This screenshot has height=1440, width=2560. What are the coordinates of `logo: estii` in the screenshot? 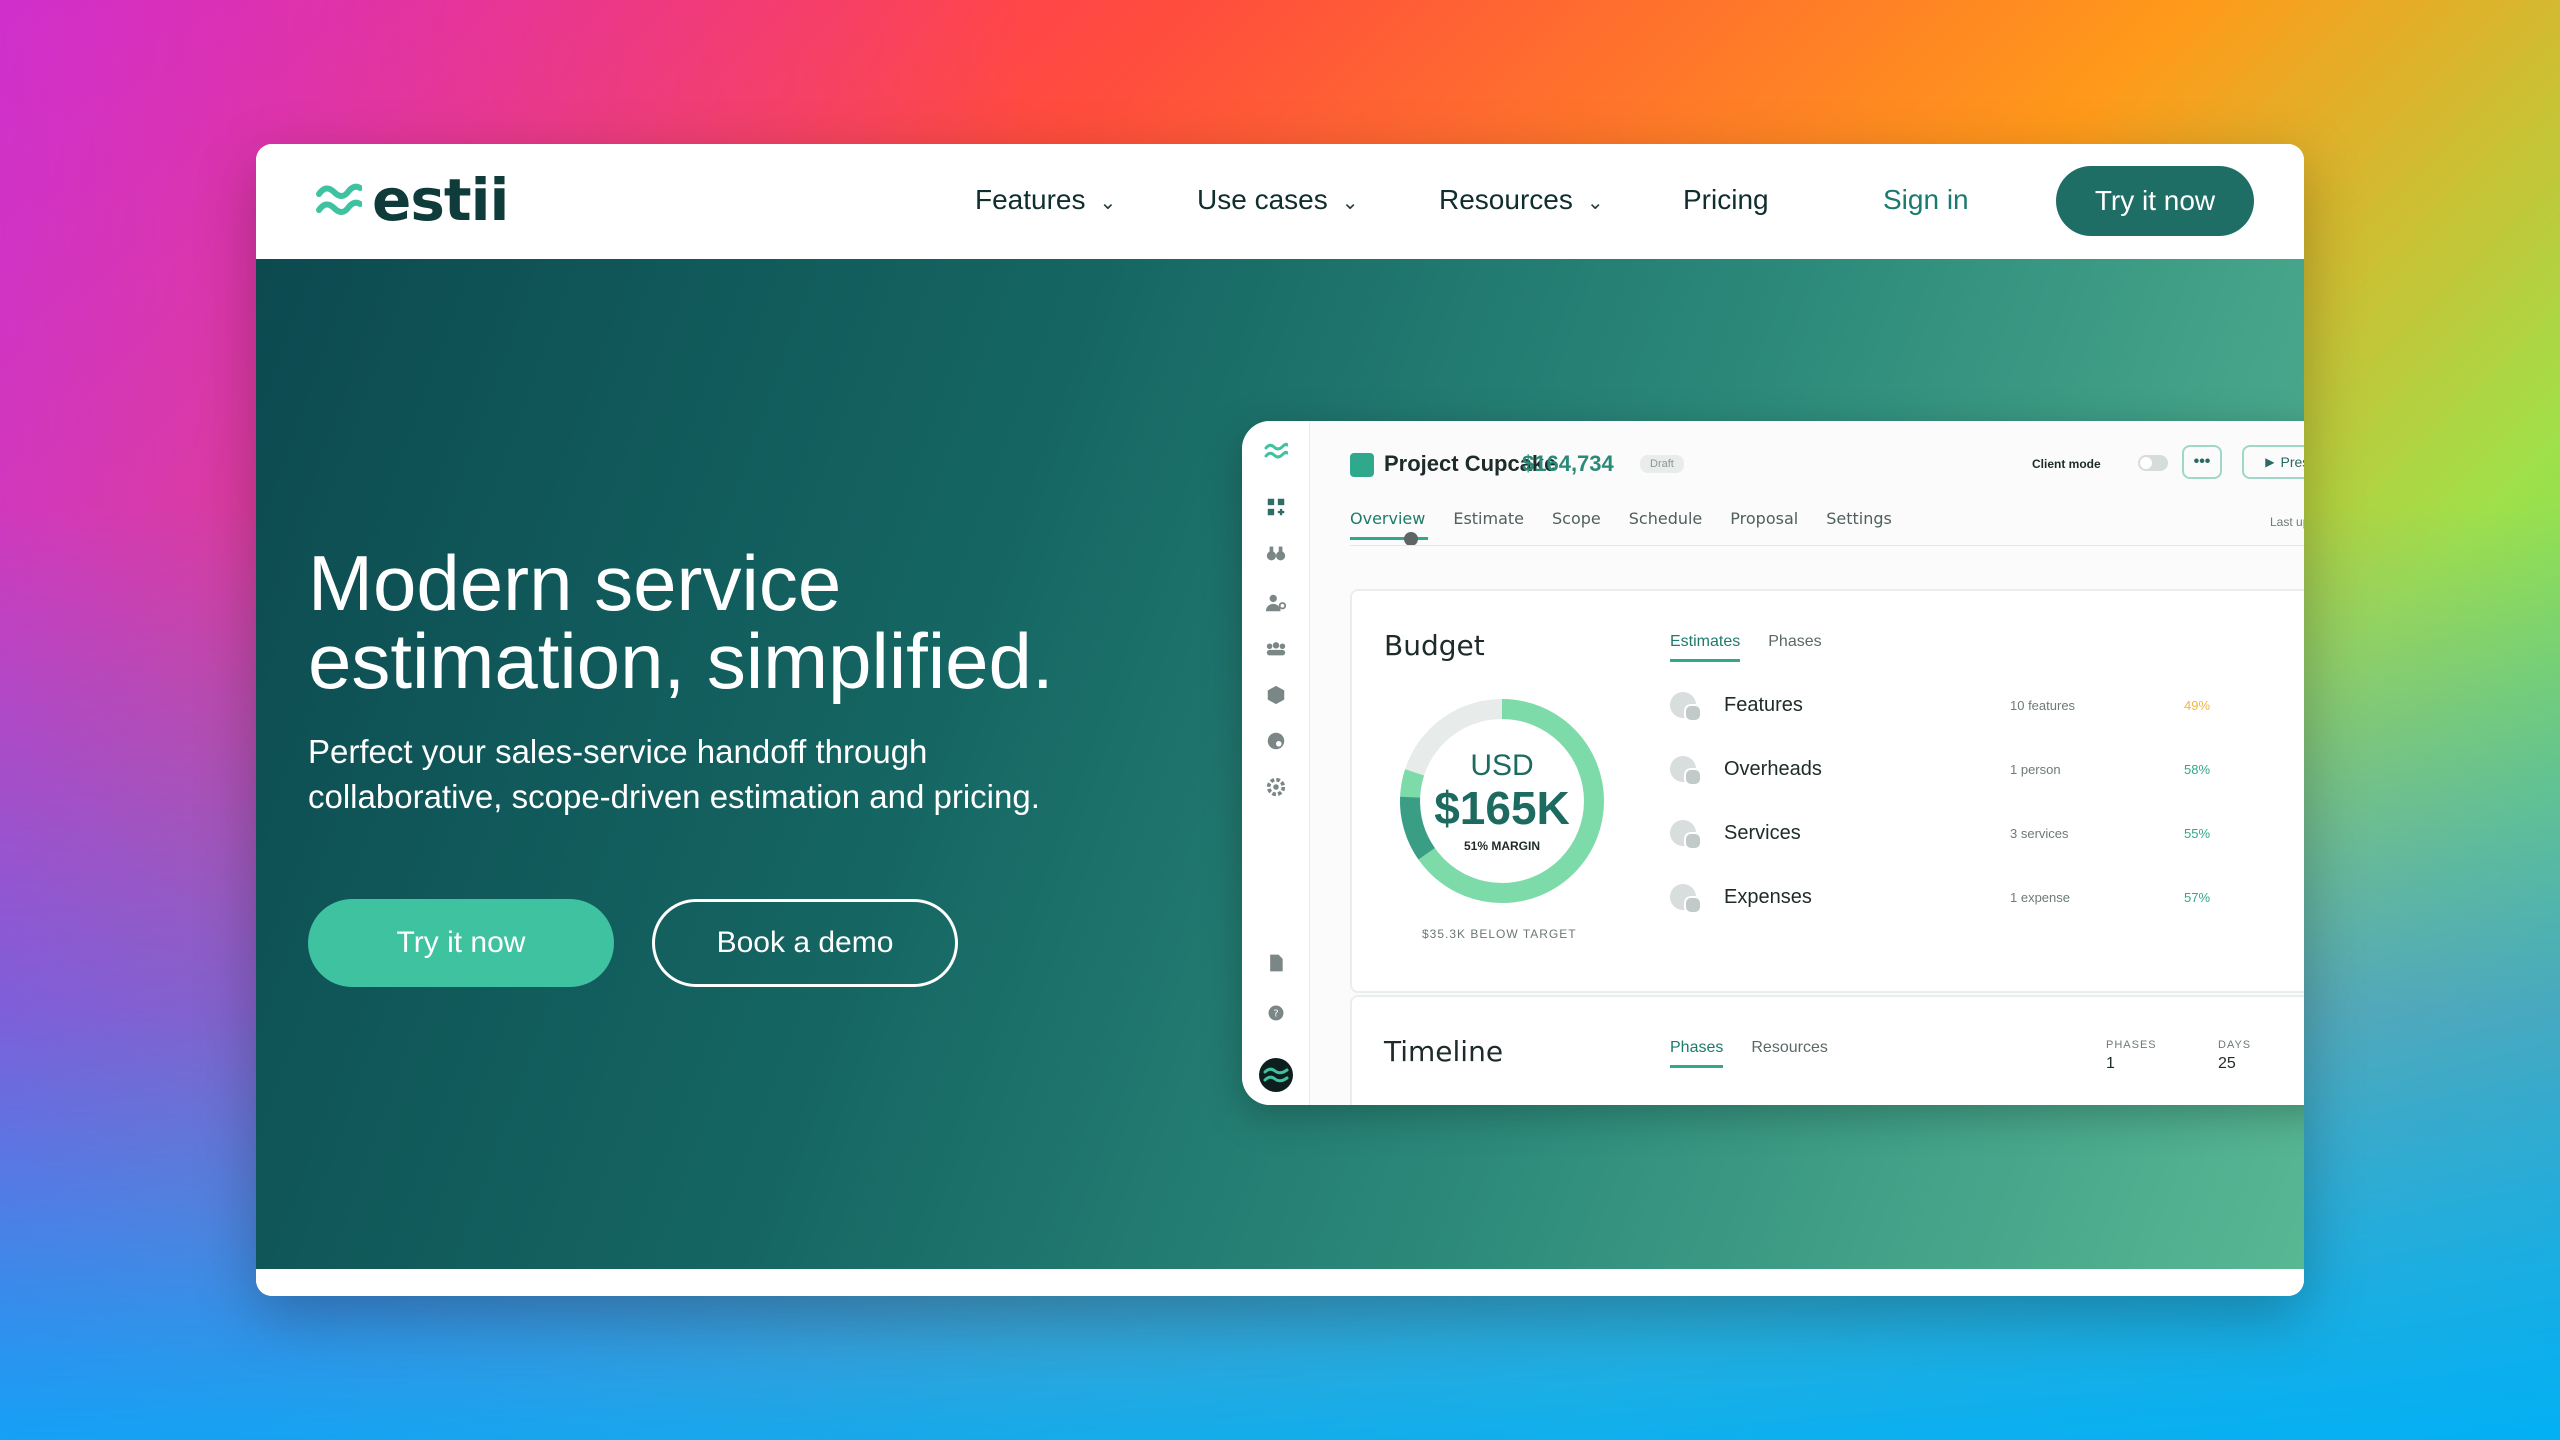 It's located at (412, 200).